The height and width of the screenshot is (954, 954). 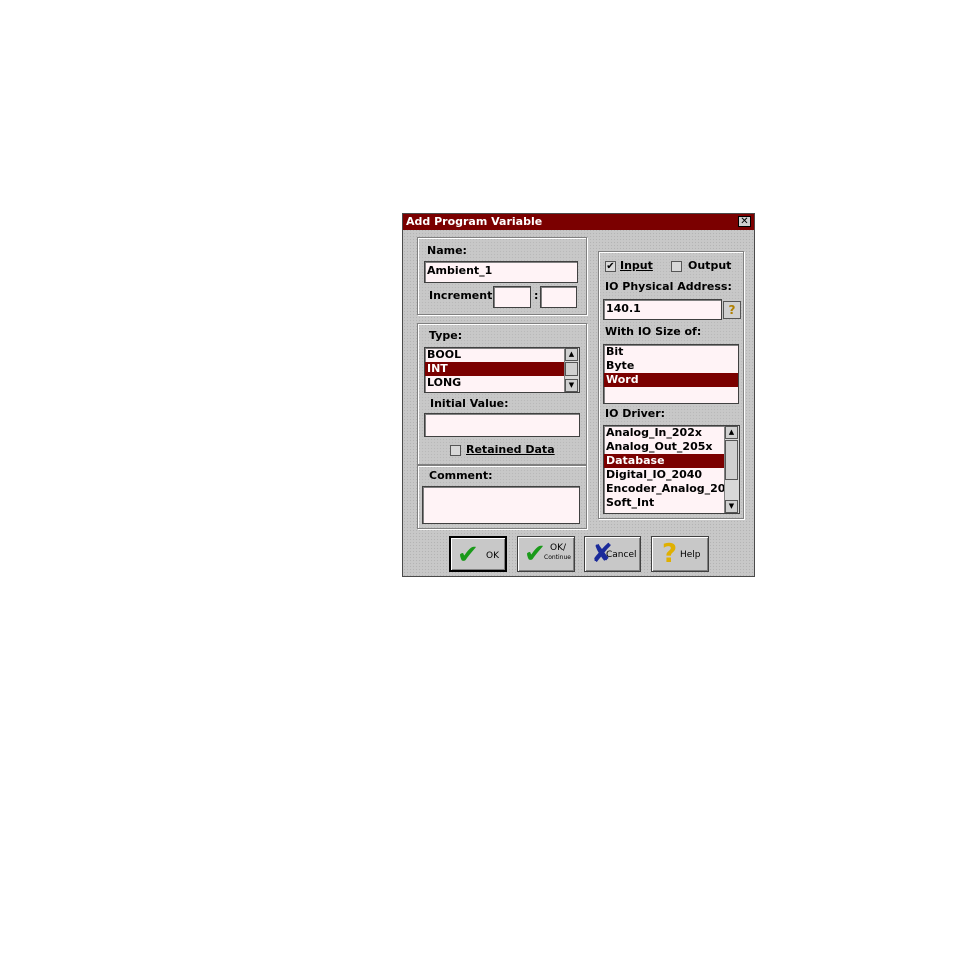 I want to click on io-driver-list-item: Soft_Int, so click(x=671, y=503).